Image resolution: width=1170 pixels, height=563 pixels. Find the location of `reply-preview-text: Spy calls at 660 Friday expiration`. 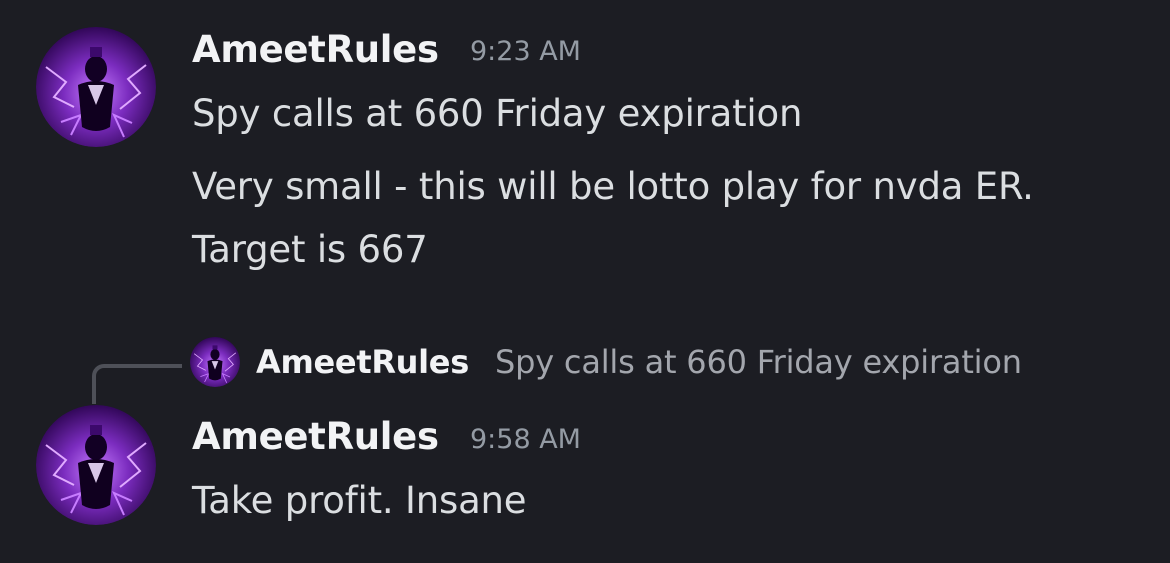

reply-preview-text: Spy calls at 660 Friday expiration is located at coordinates (758, 362).